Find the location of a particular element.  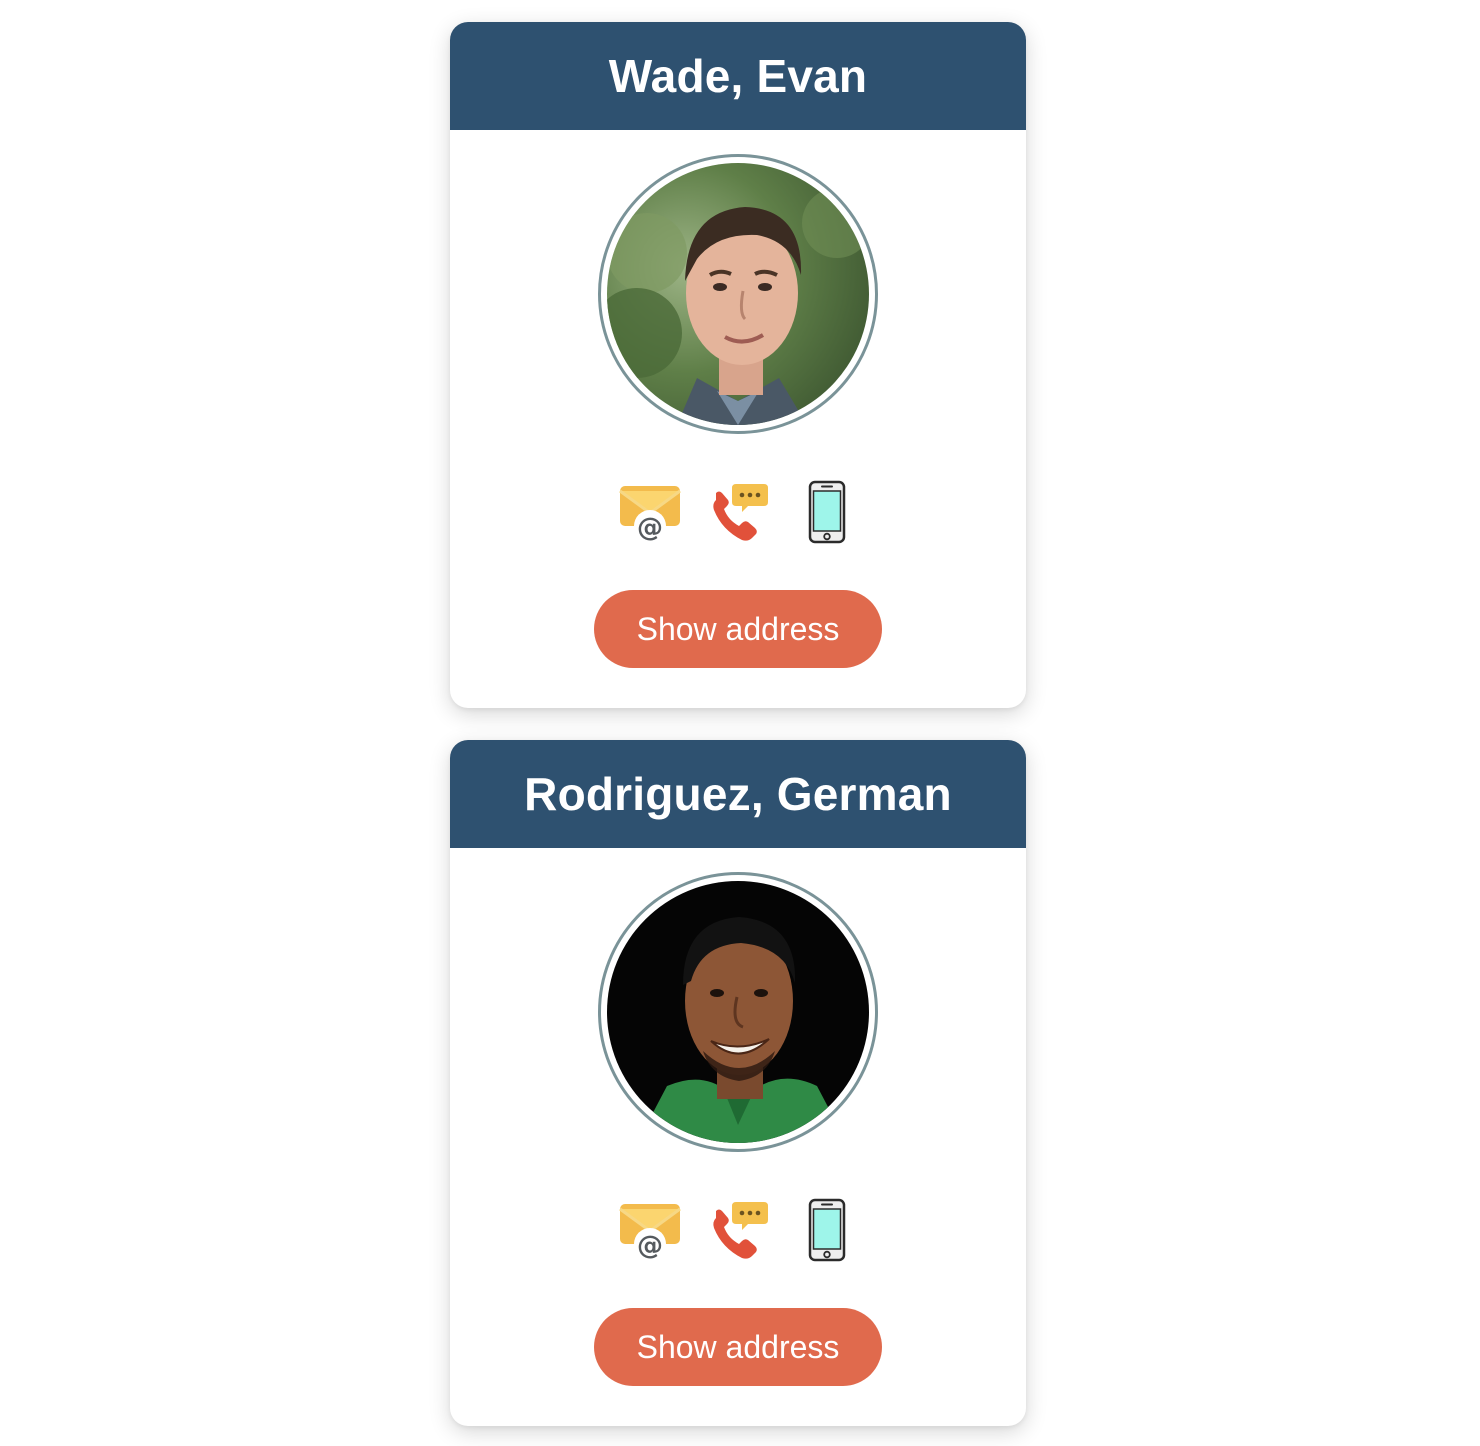

contact-name: Rodriguez, German is located at coordinates (738, 794).